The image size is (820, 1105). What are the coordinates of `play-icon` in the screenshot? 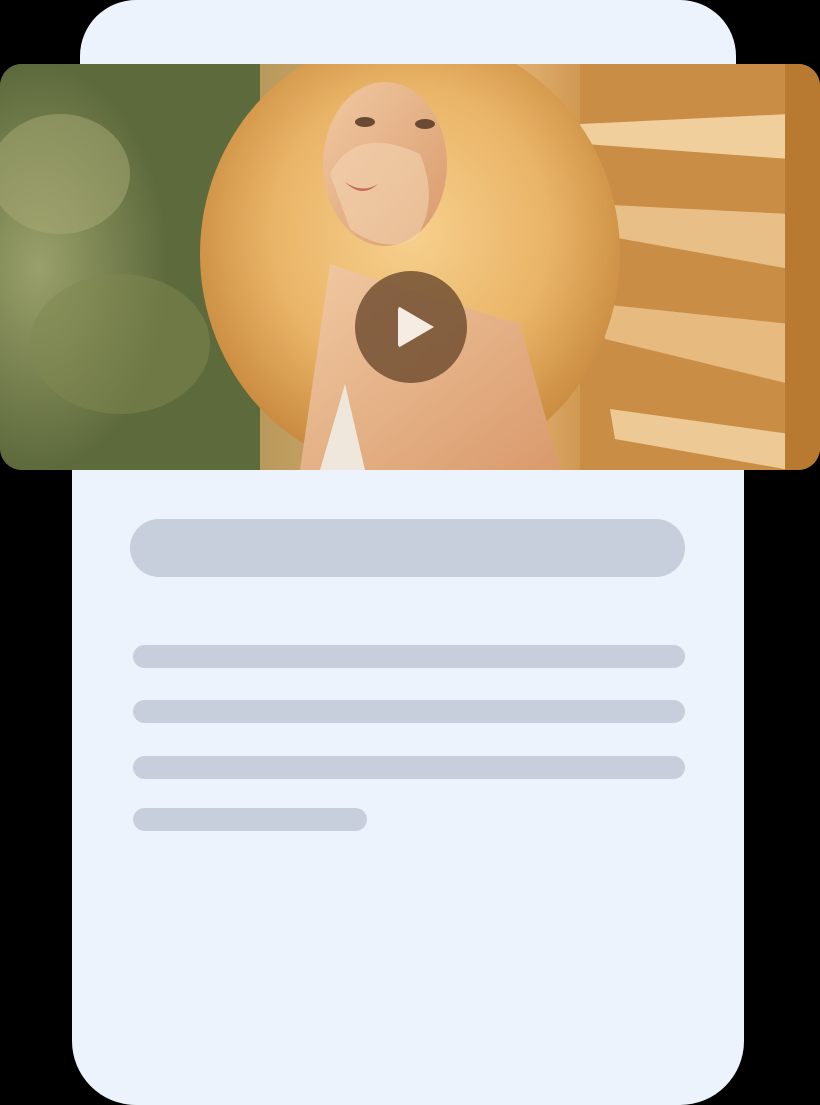 It's located at (416, 327).